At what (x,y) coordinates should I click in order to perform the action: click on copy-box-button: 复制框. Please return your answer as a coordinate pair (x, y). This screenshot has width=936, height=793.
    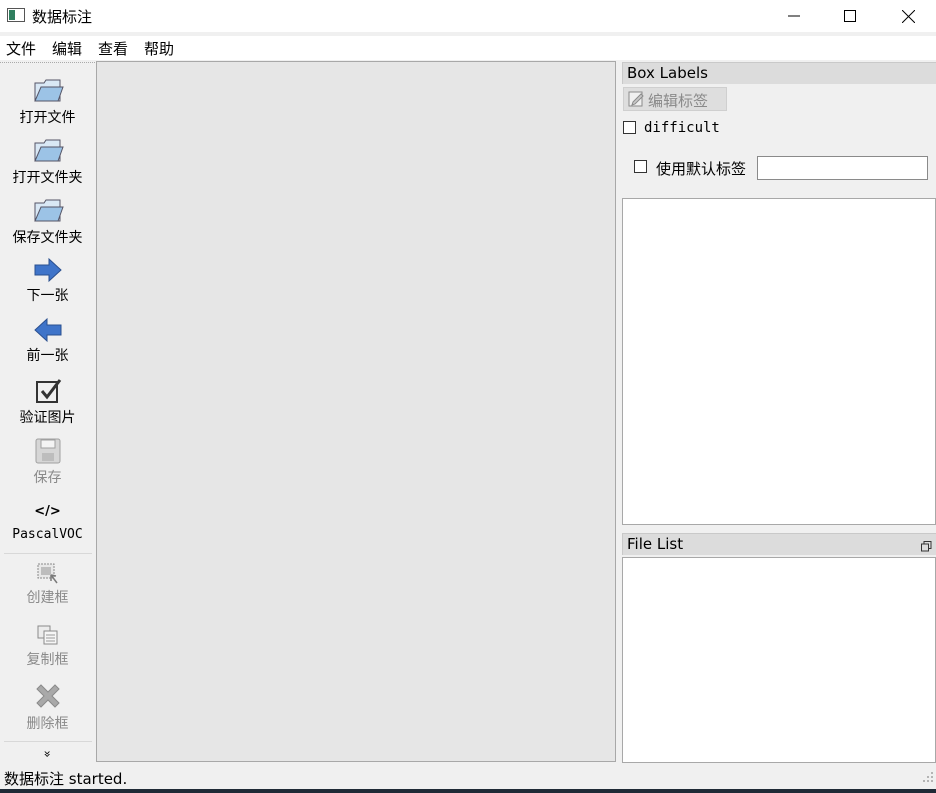
    Looking at the image, I should click on (47, 644).